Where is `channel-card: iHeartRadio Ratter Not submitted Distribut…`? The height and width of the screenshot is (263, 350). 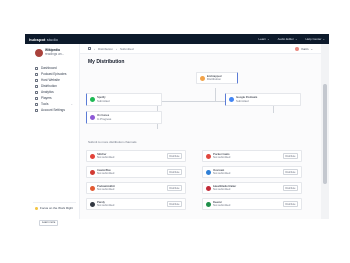 channel-card: iHeartRadio Ratter Not submitted Distribut… is located at coordinates (252, 188).